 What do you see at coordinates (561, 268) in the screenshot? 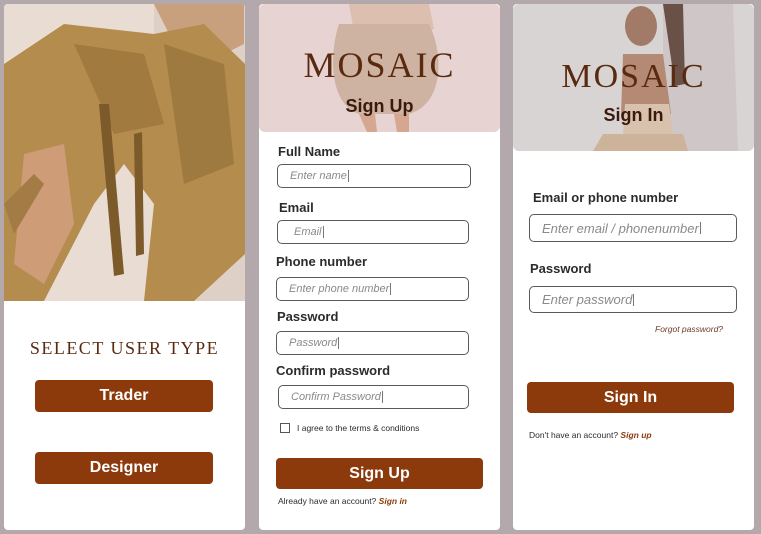
I see `signin-password-label: Password` at bounding box center [561, 268].